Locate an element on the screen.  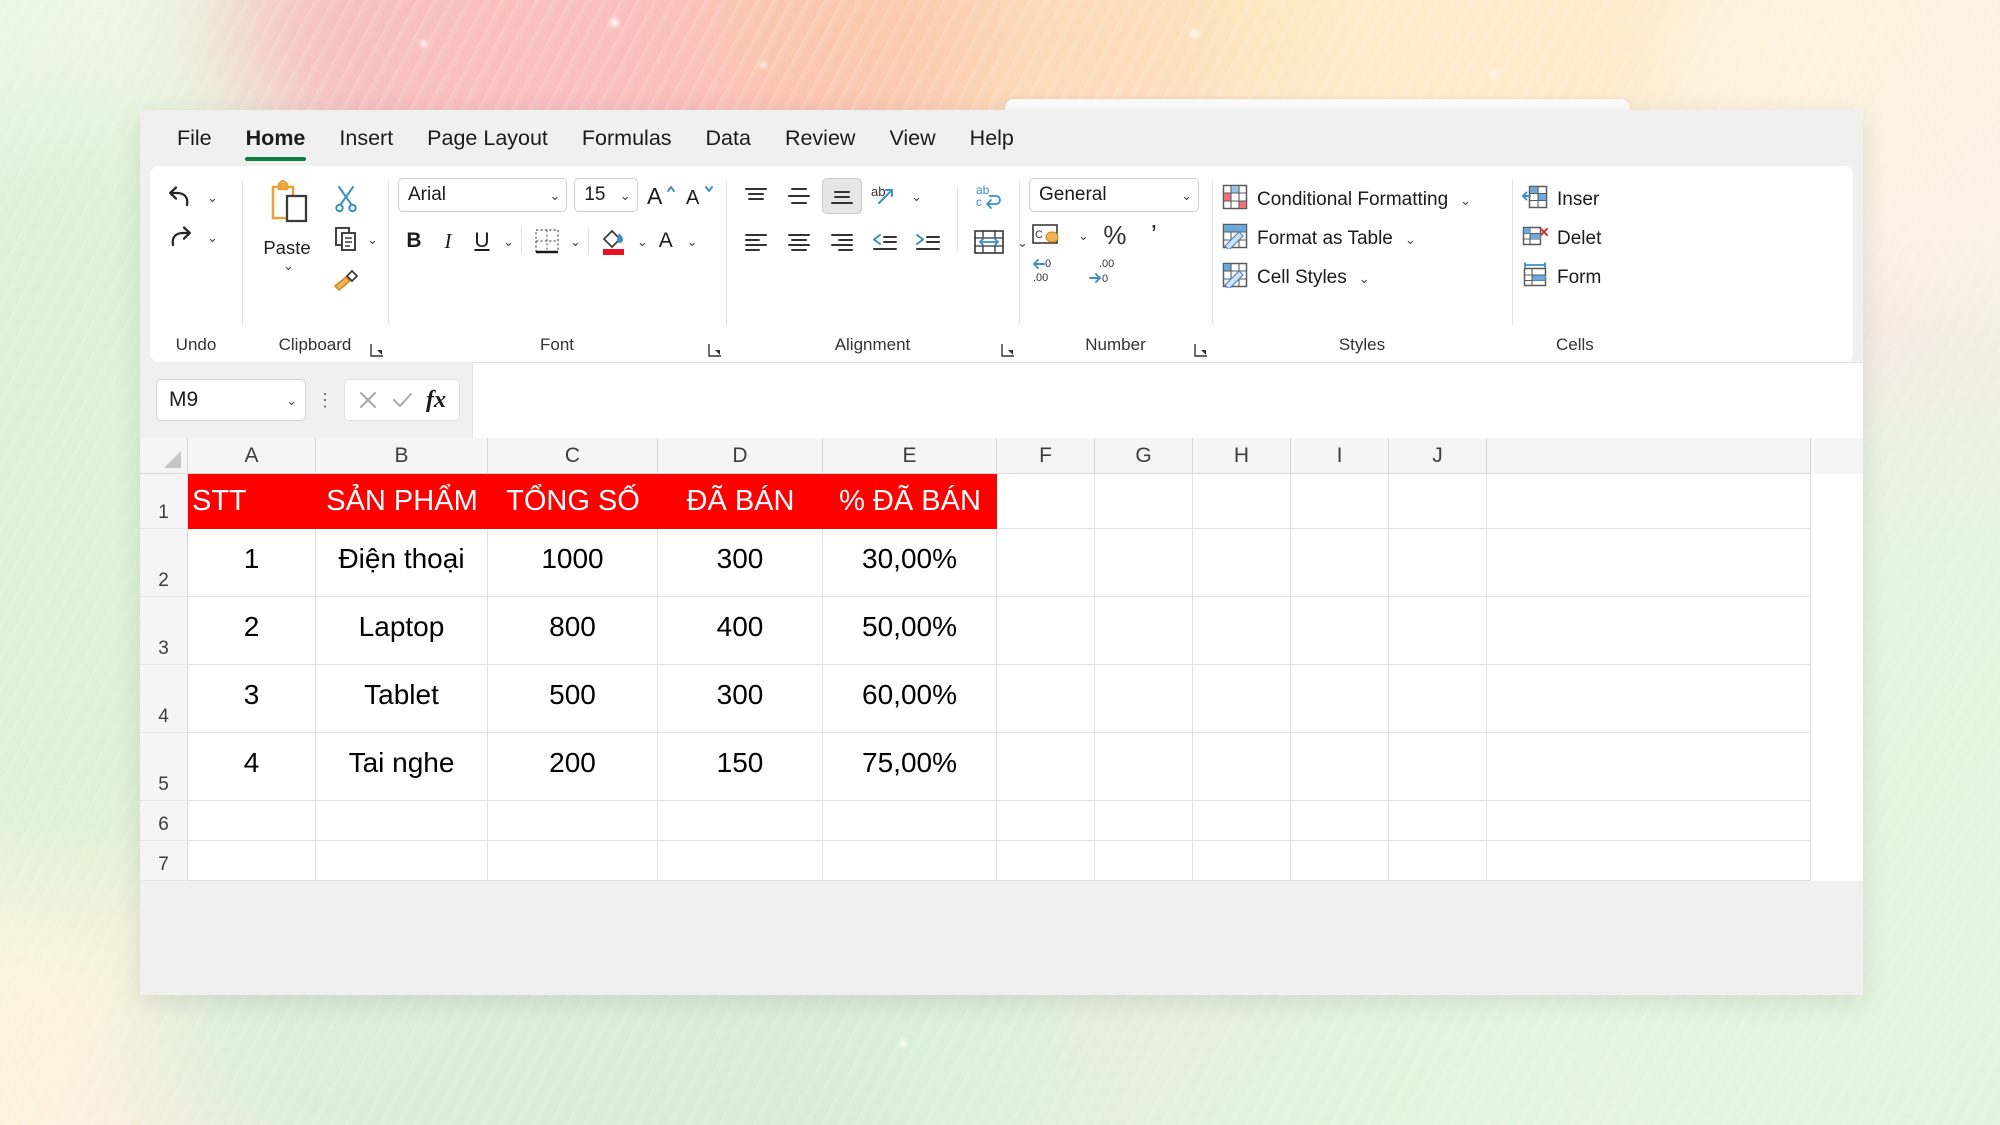
cell-g6 is located at coordinates (1144, 821).